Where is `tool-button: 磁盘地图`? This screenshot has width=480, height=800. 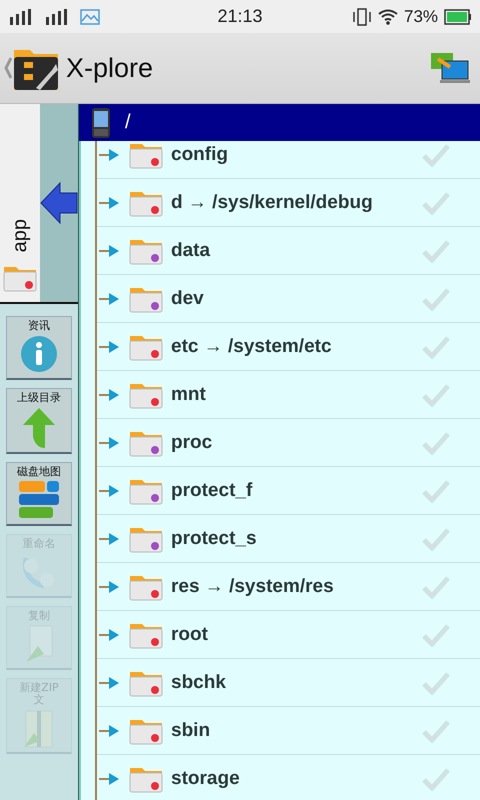 tool-button: 磁盘地图 is located at coordinates (39, 494).